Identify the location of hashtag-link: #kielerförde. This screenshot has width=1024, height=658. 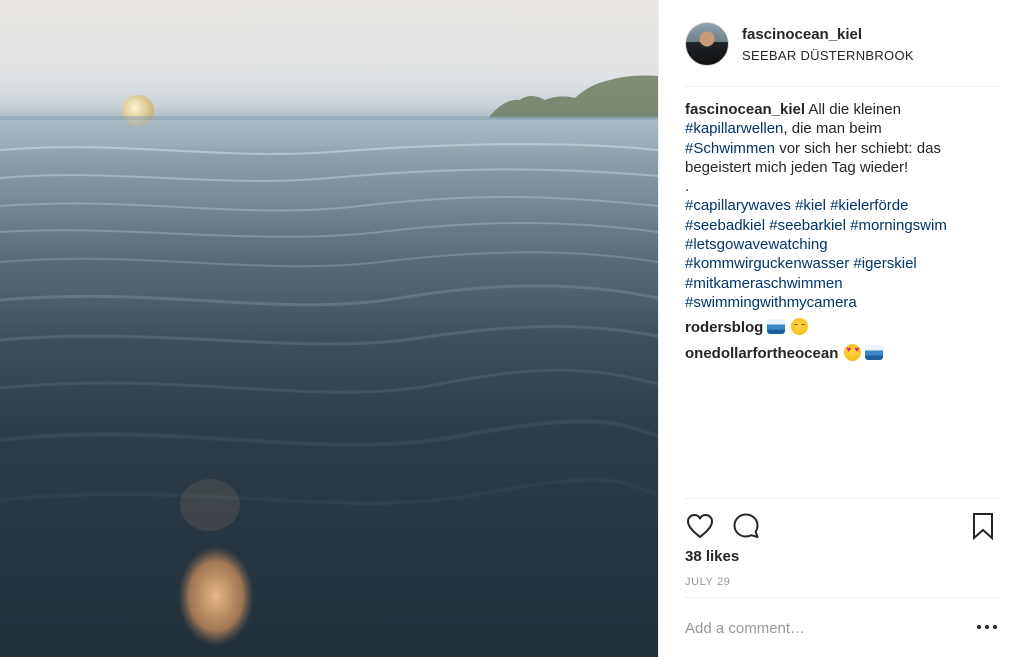
(869, 205).